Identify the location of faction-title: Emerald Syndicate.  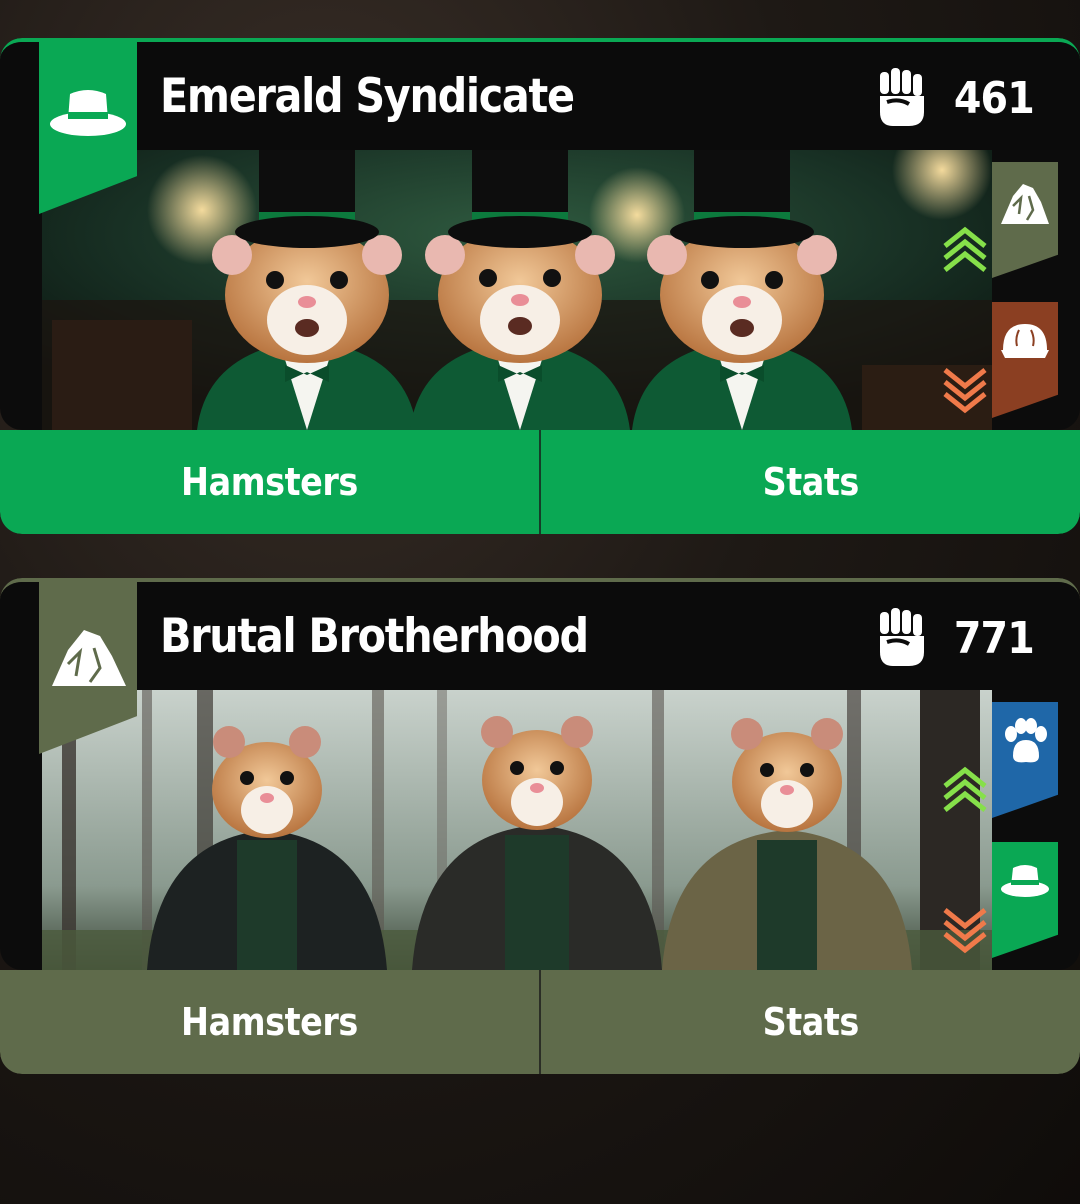
(367, 96).